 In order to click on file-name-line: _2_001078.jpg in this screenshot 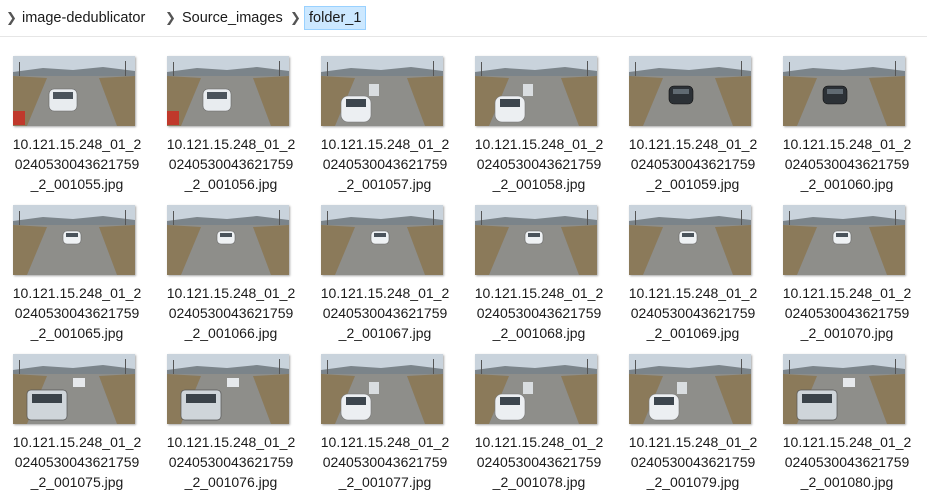, I will do `click(539, 482)`.